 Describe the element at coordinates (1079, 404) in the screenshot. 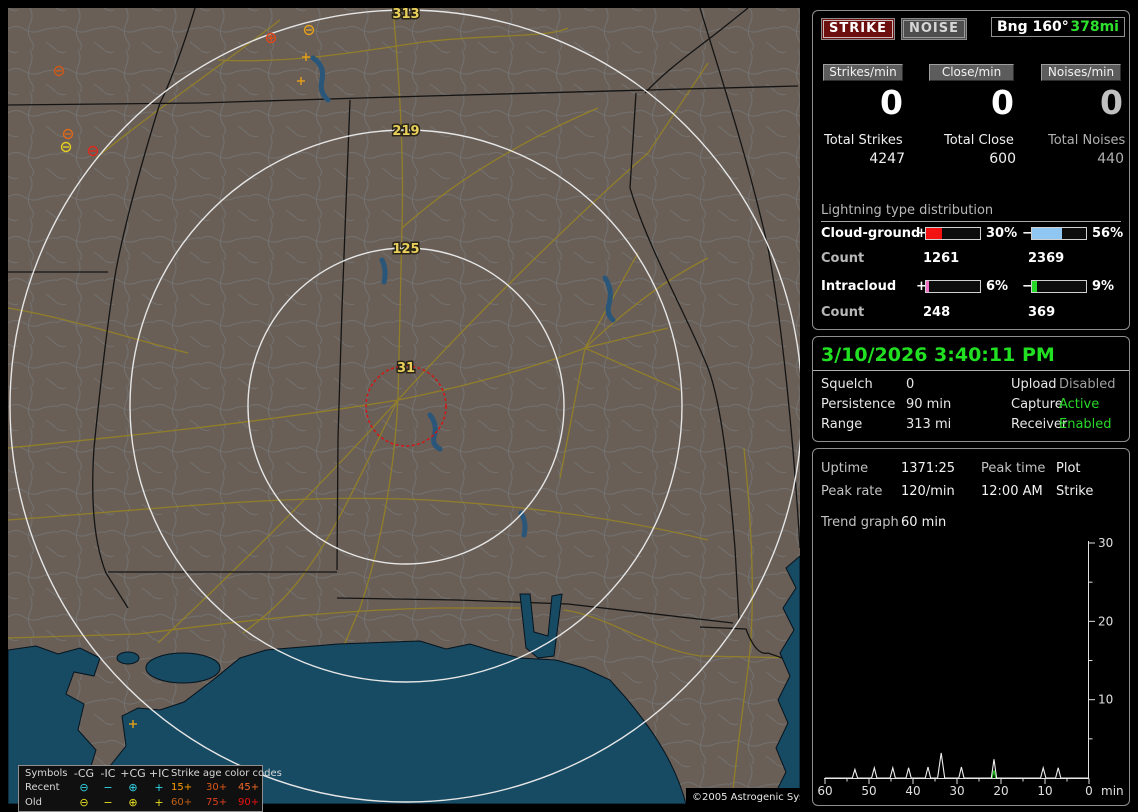

I see `capture-status: Active` at that location.